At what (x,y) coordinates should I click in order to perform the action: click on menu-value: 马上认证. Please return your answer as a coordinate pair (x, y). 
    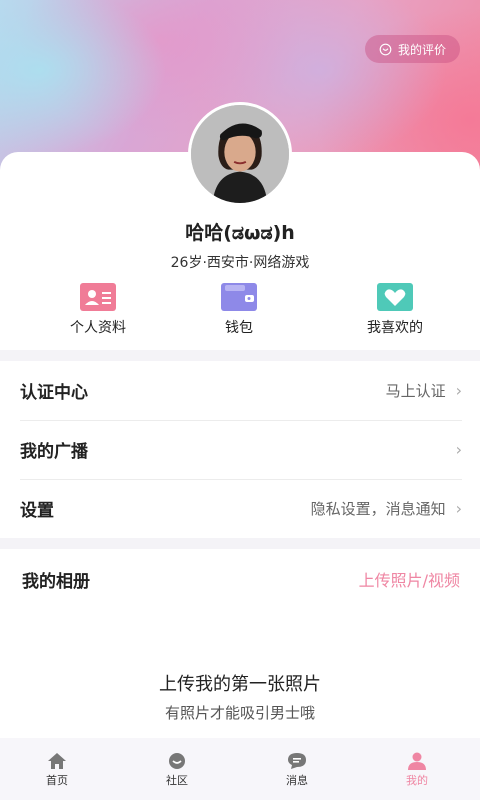
    Looking at the image, I should click on (415, 391).